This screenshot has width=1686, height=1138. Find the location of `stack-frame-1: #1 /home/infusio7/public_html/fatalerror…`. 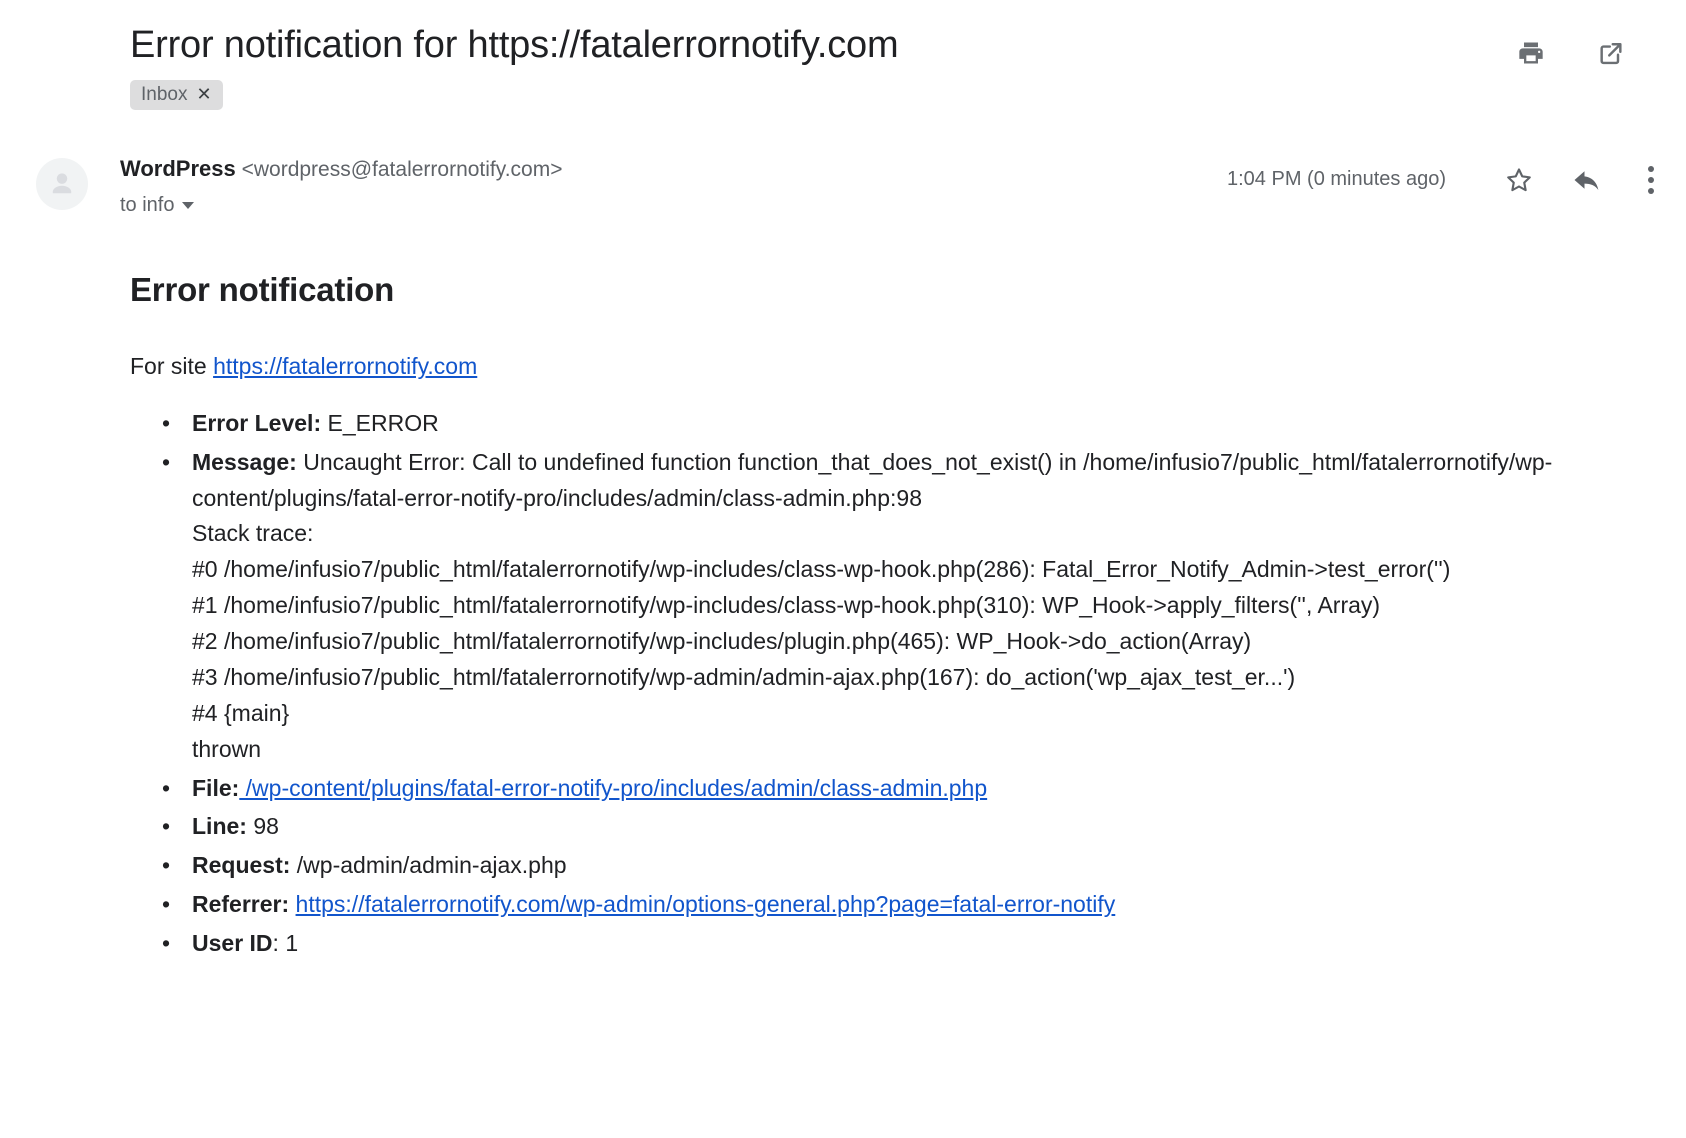

stack-frame-1: #1 /home/infusio7/public_html/fatalerror… is located at coordinates (786, 605).